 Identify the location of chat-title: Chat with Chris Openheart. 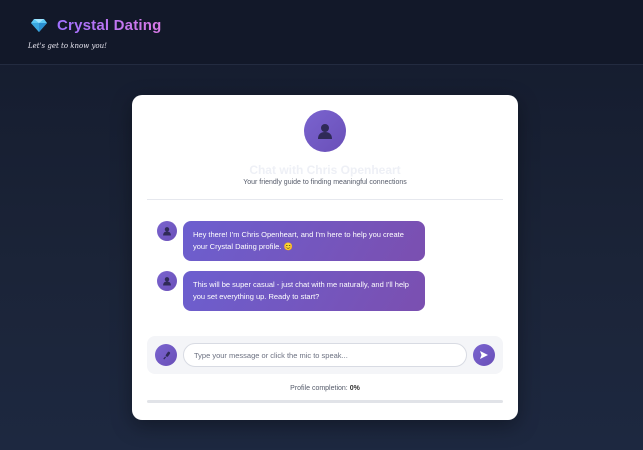
(325, 170).